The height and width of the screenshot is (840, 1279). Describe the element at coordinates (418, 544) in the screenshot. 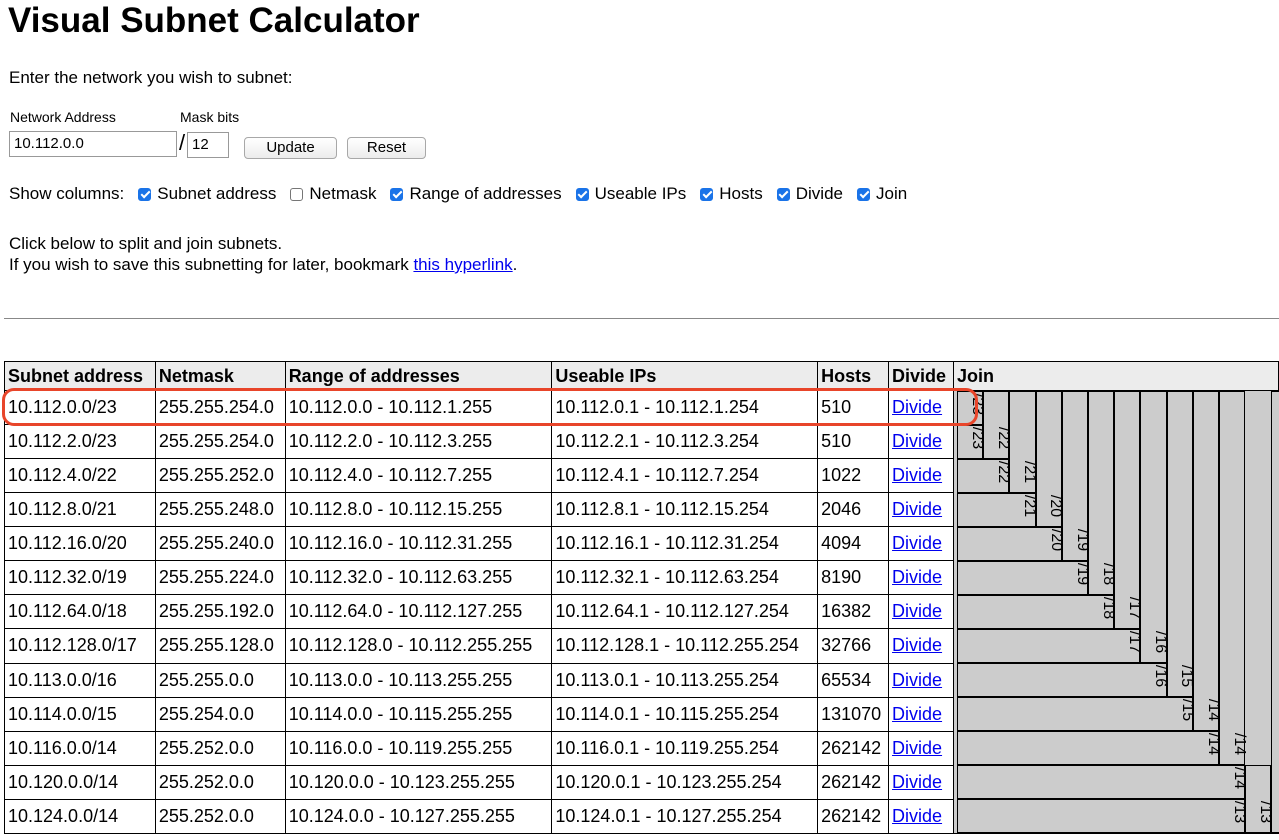

I see `cell-range: 10.112.16.0 - 10.112.31.255` at that location.